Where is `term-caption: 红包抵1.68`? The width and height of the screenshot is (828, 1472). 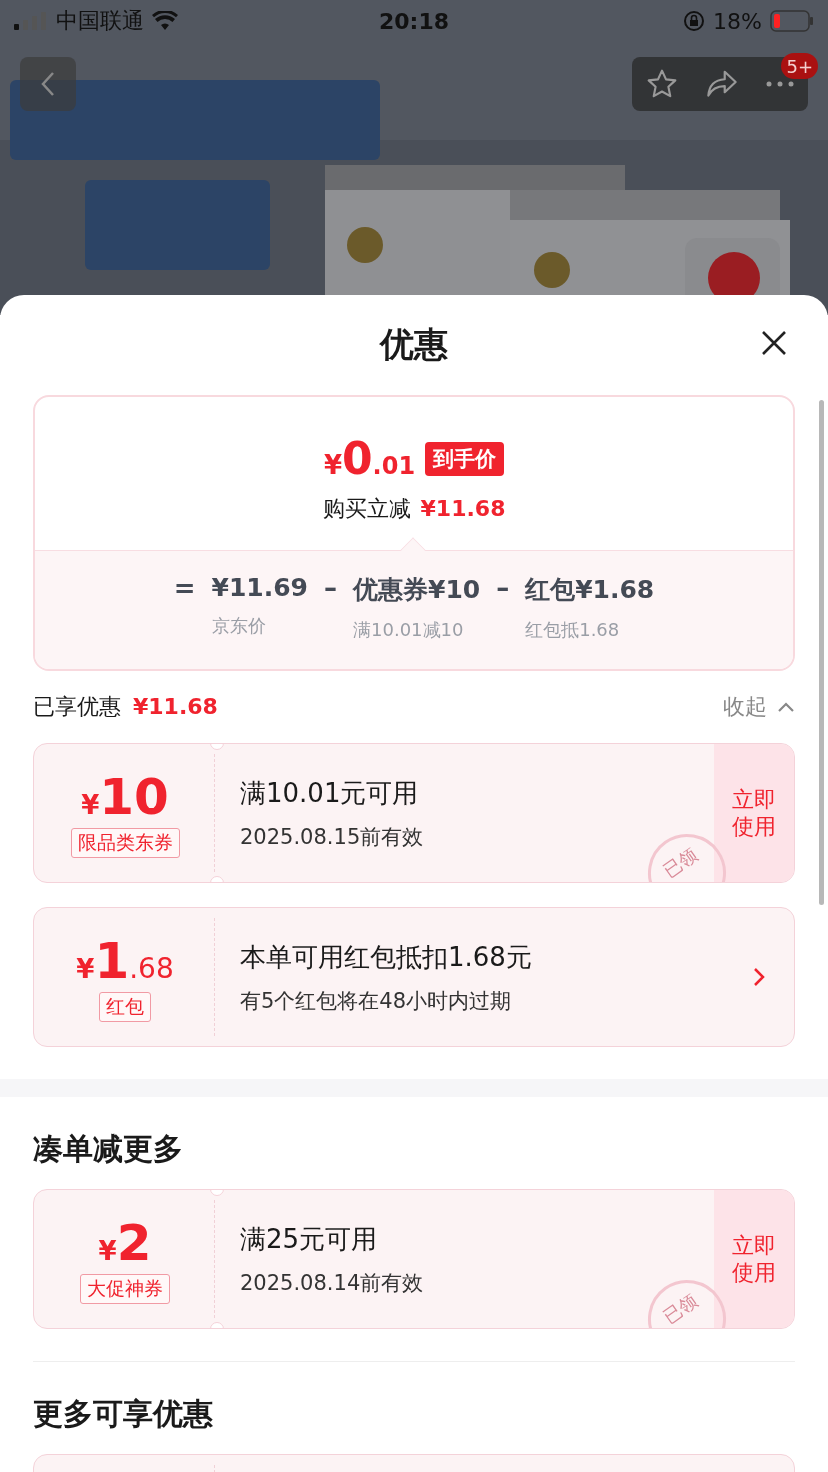 term-caption: 红包抵1.68 is located at coordinates (573, 630).